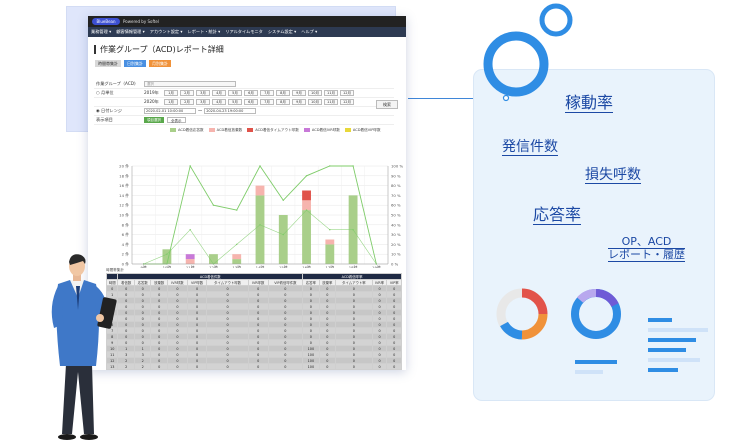 This screenshot has height=446, width=730. Describe the element at coordinates (396, 234) in the screenshot. I see `y-tick-right: 30 %` at that location.